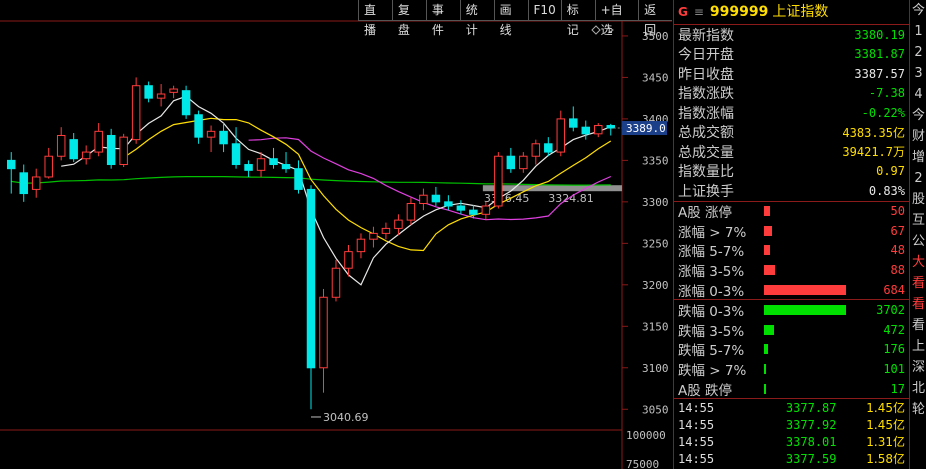 The width and height of the screenshot is (926, 469). Describe the element at coordinates (699, 12) in the screenshot. I see `menu-icon: ≡` at that location.